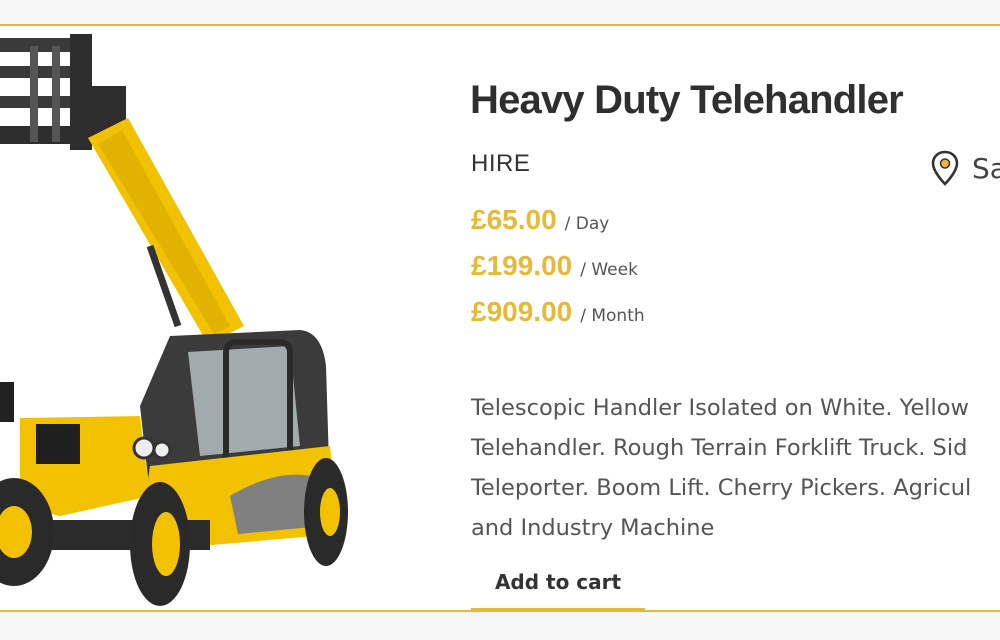  Describe the element at coordinates (558, 587) in the screenshot. I see `add-to-cart-button: Add to cart` at that location.